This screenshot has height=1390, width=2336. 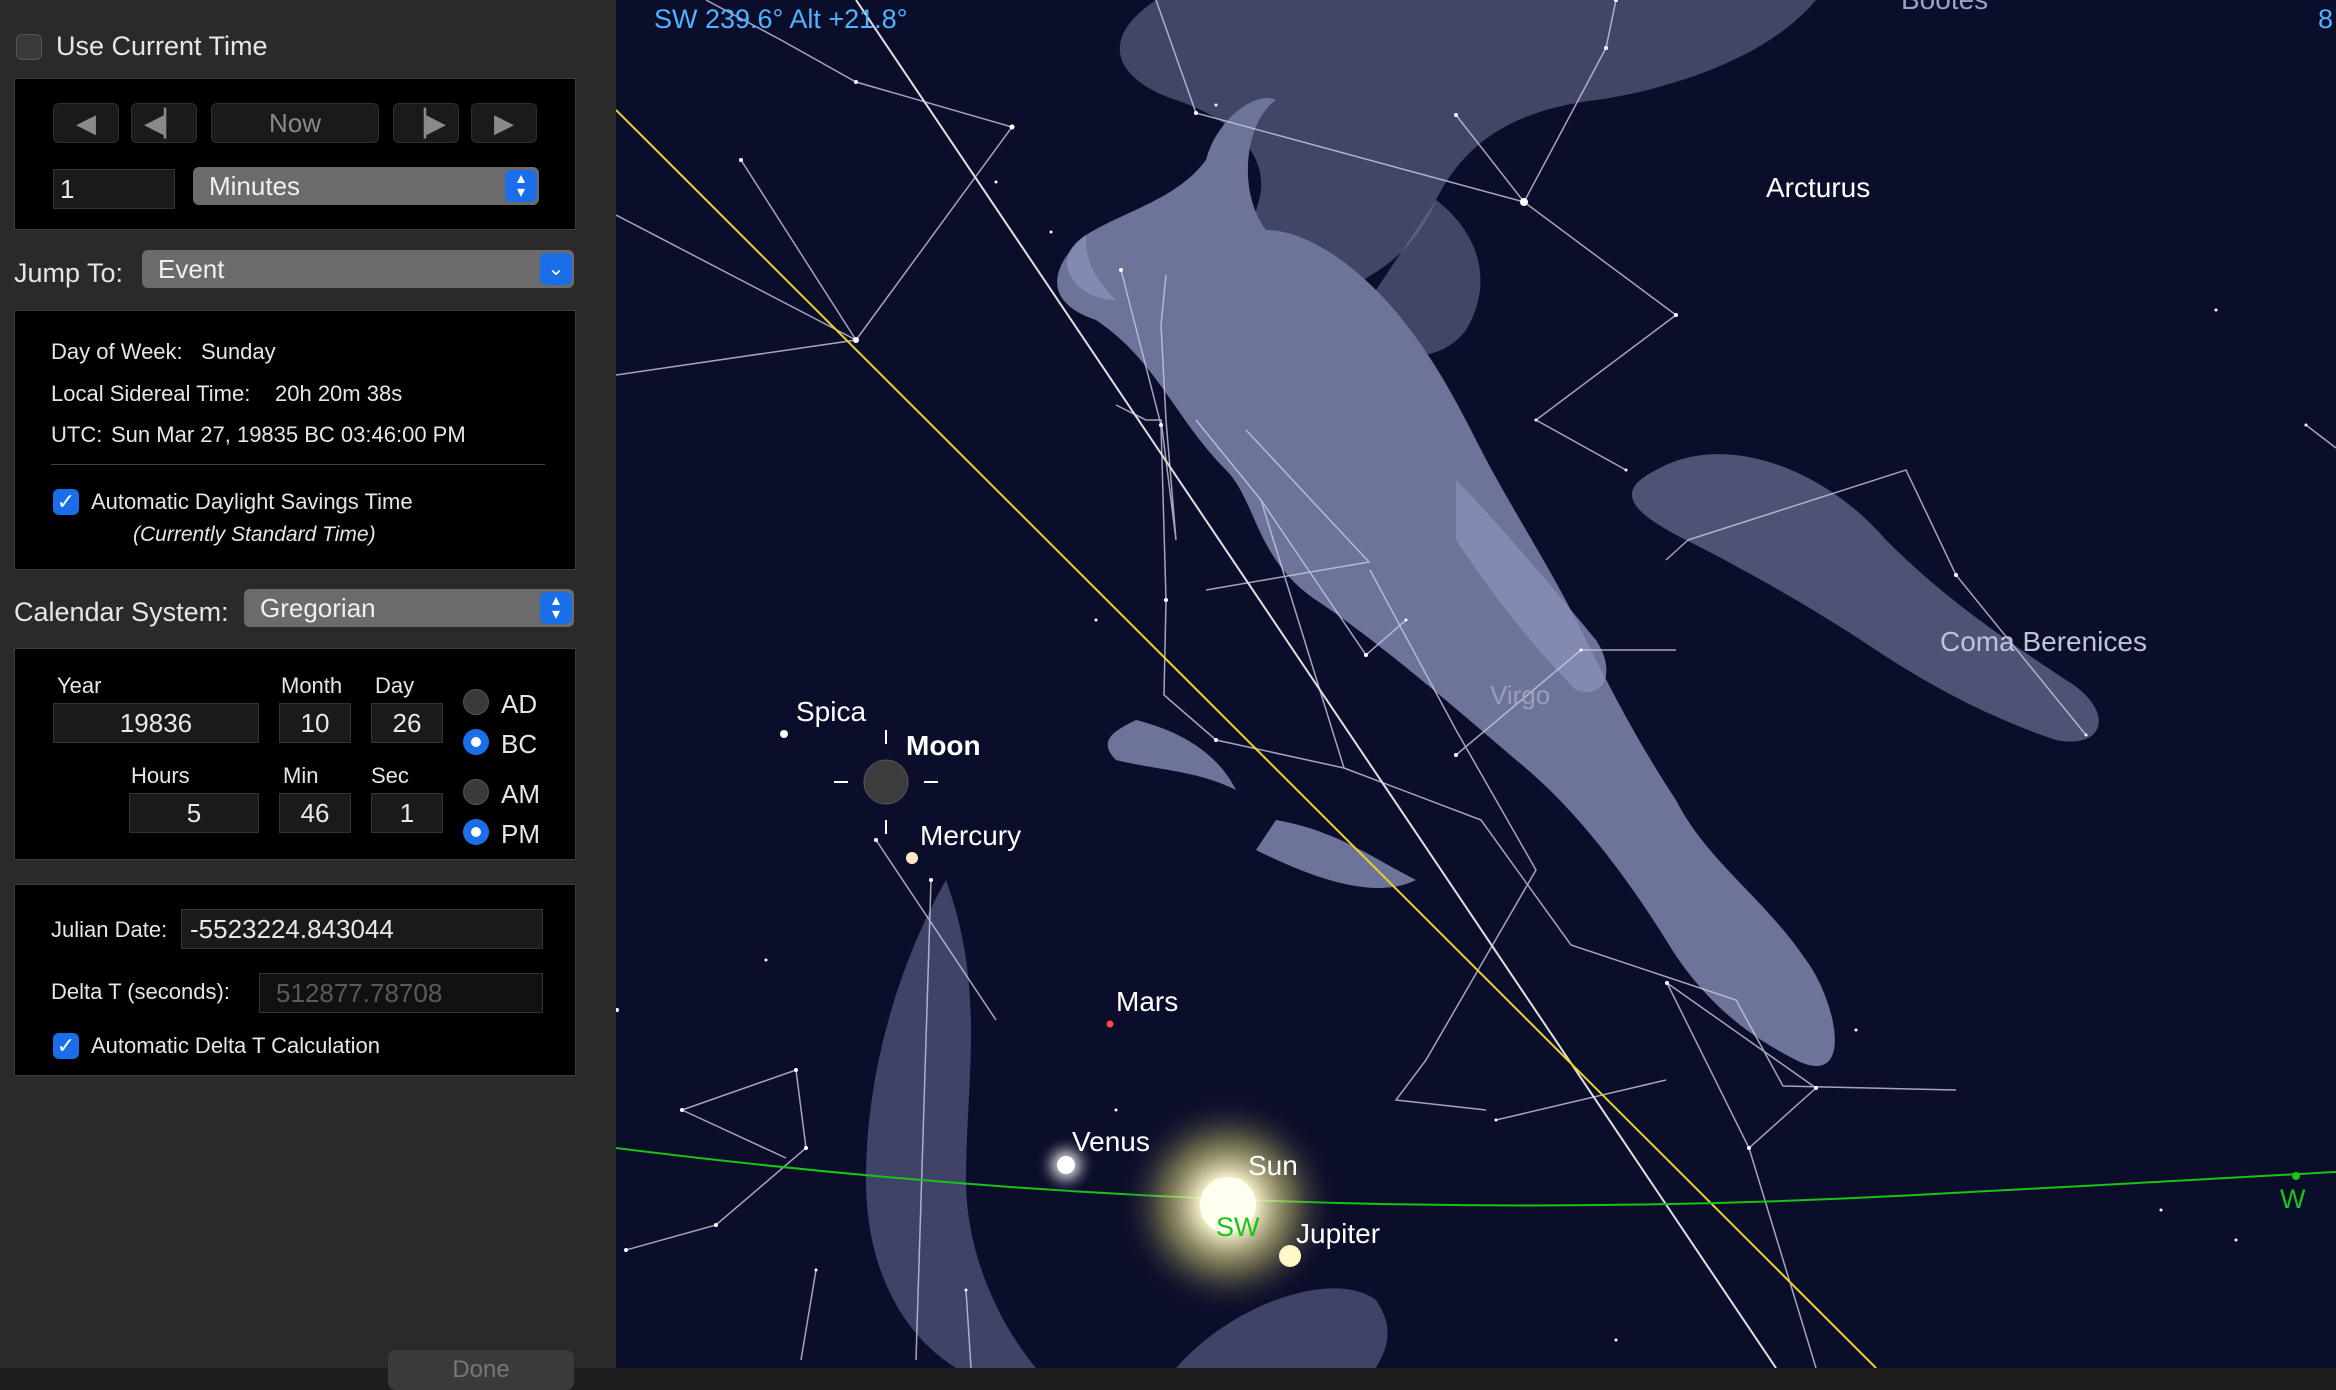 I want to click on day-value: 26, so click(x=407, y=722).